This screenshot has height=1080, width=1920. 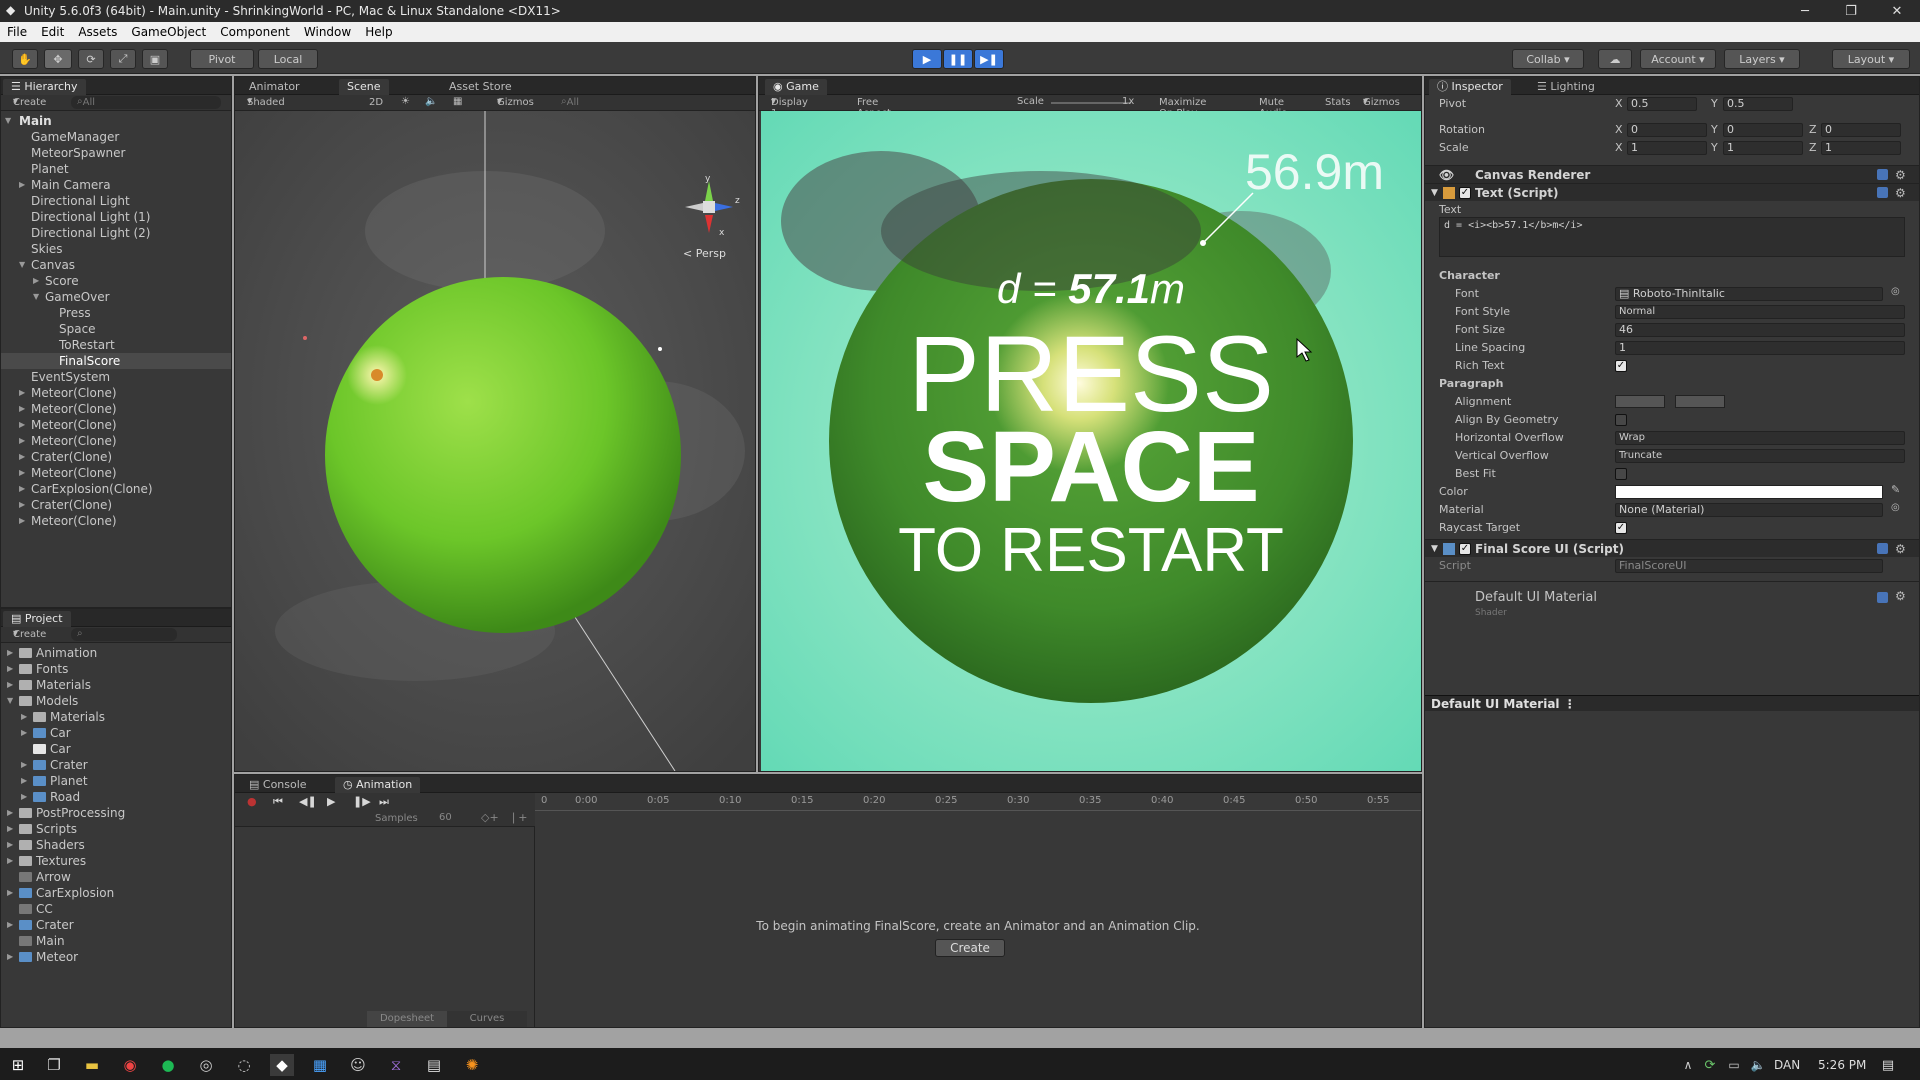 I want to click on rich-text-checkbox: ✓, so click(x=1621, y=366).